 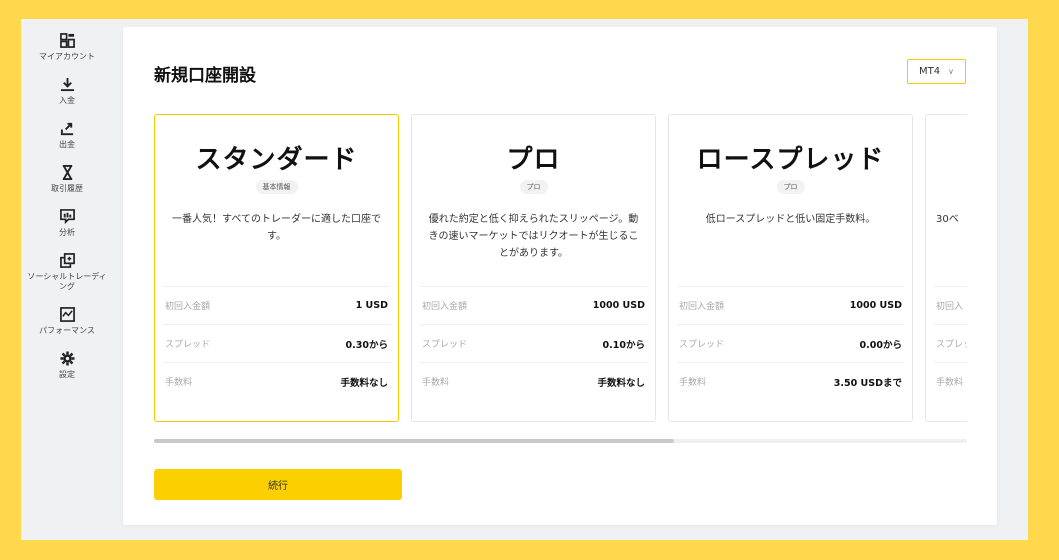 What do you see at coordinates (276, 305) in the screenshot?
I see `card-row-min-deposit: 初回入金額 1 USD` at bounding box center [276, 305].